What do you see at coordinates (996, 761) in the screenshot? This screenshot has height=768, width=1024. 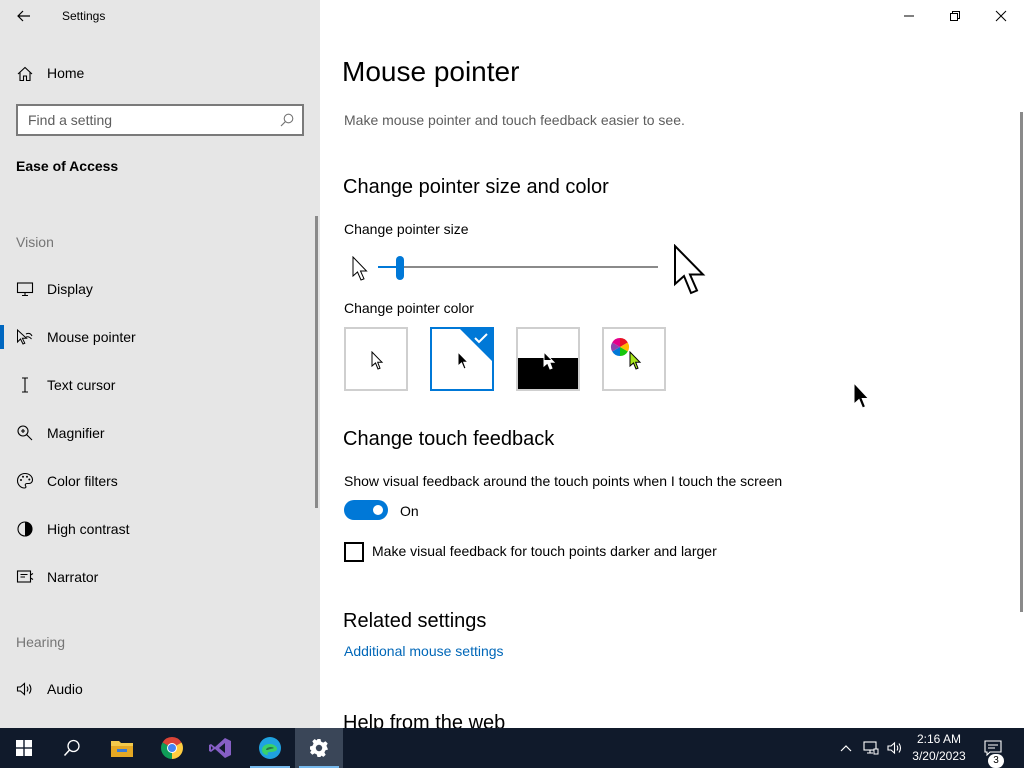 I see `notification-count-badge: 3` at bounding box center [996, 761].